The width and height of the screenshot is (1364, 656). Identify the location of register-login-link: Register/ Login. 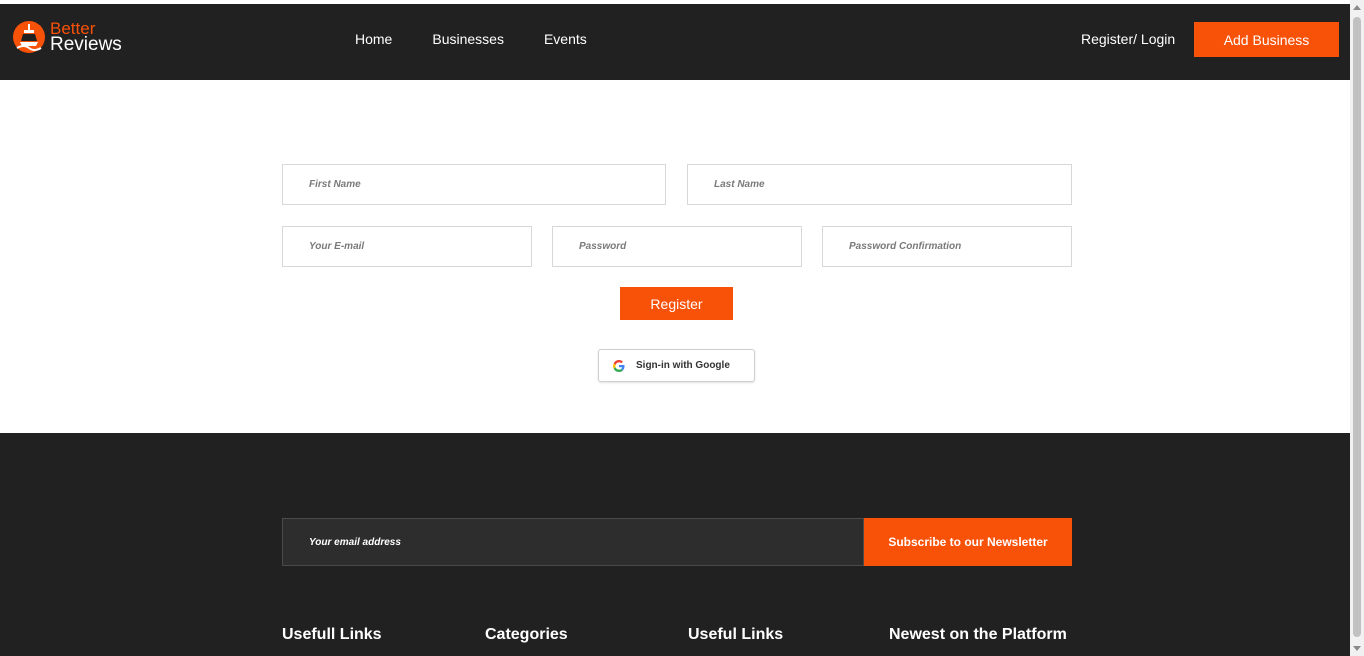
(1128, 39).